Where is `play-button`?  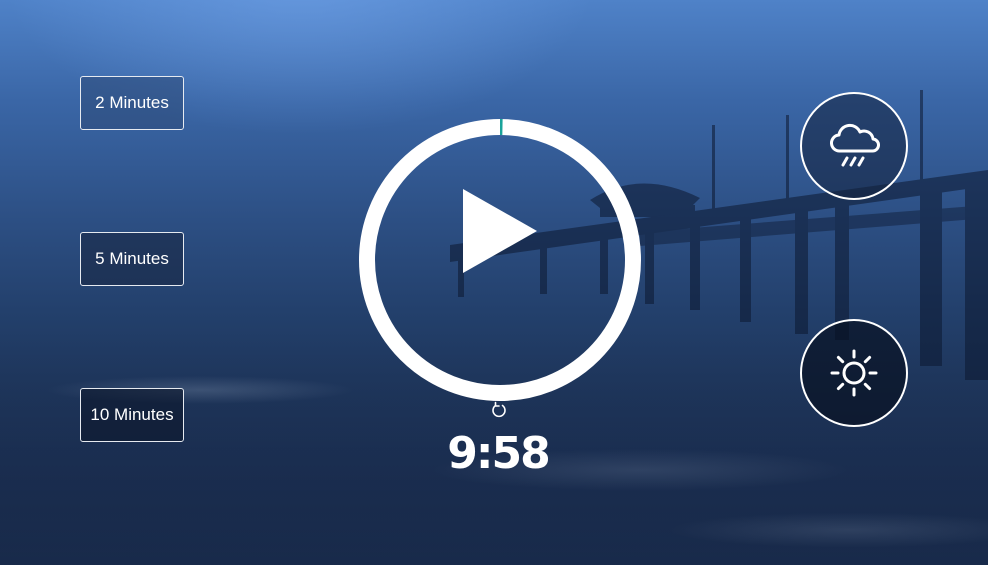
play-button is located at coordinates (500, 231).